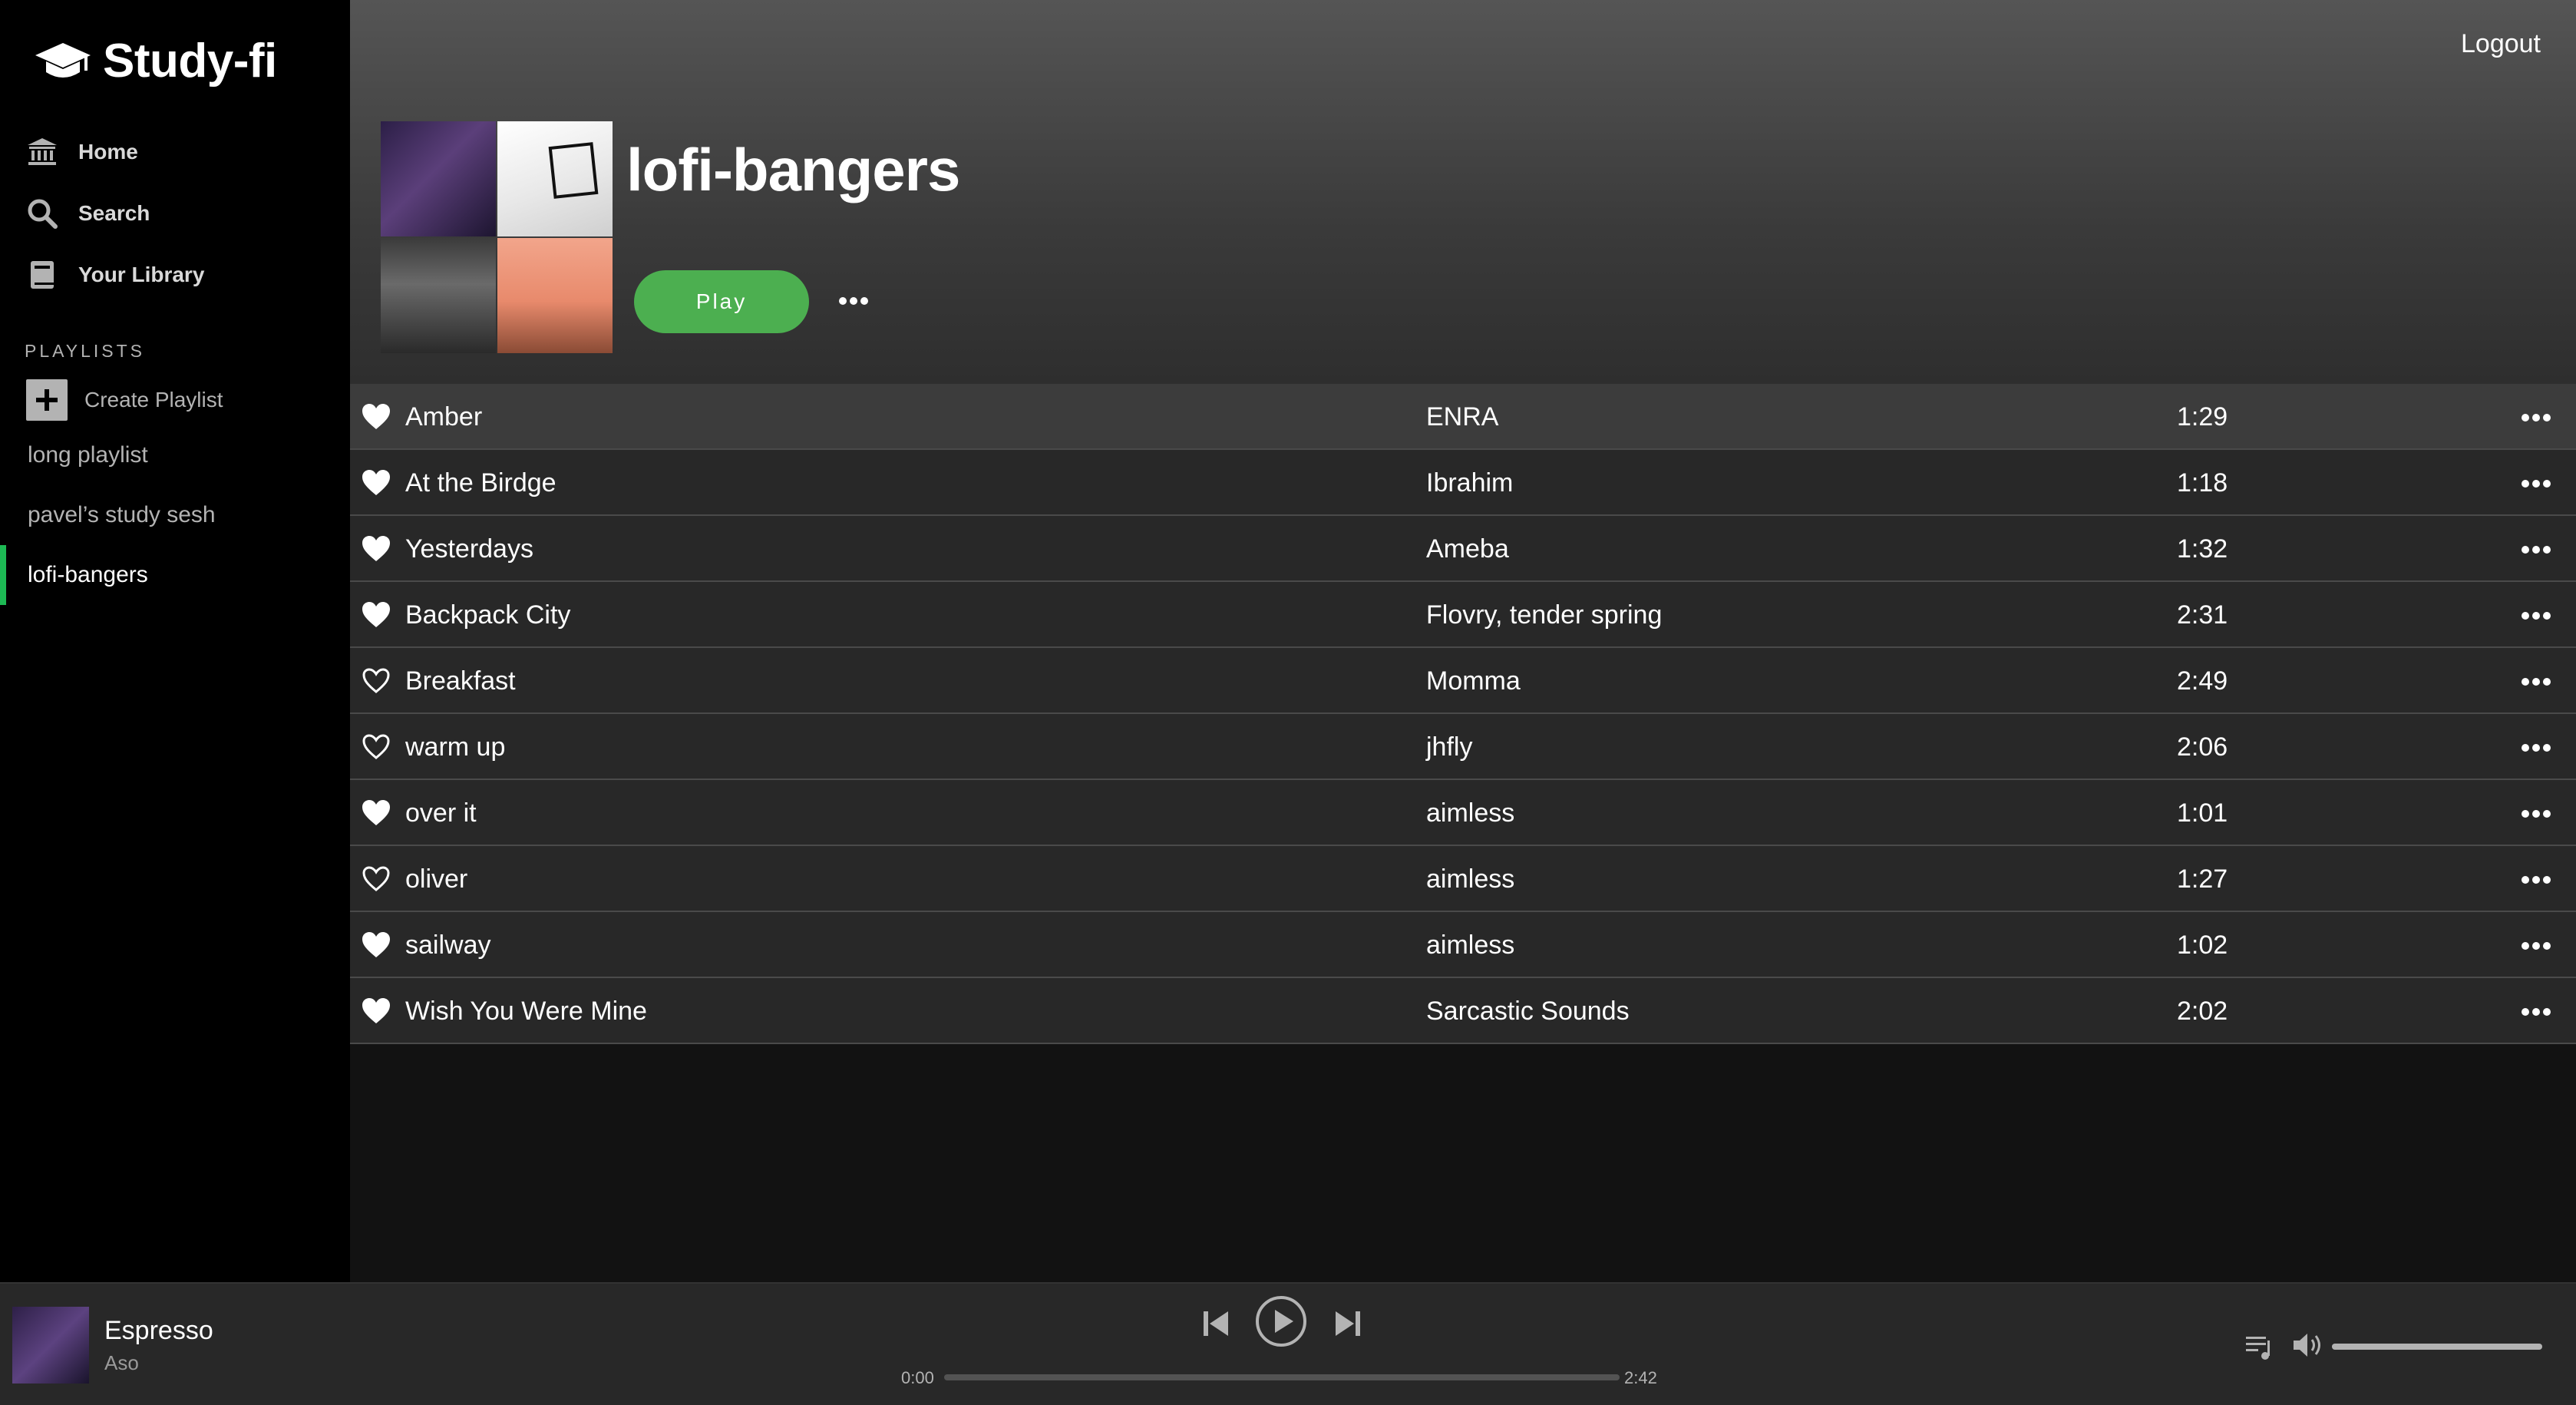  What do you see at coordinates (487, 615) in the screenshot?
I see `track-title: Backpack City` at bounding box center [487, 615].